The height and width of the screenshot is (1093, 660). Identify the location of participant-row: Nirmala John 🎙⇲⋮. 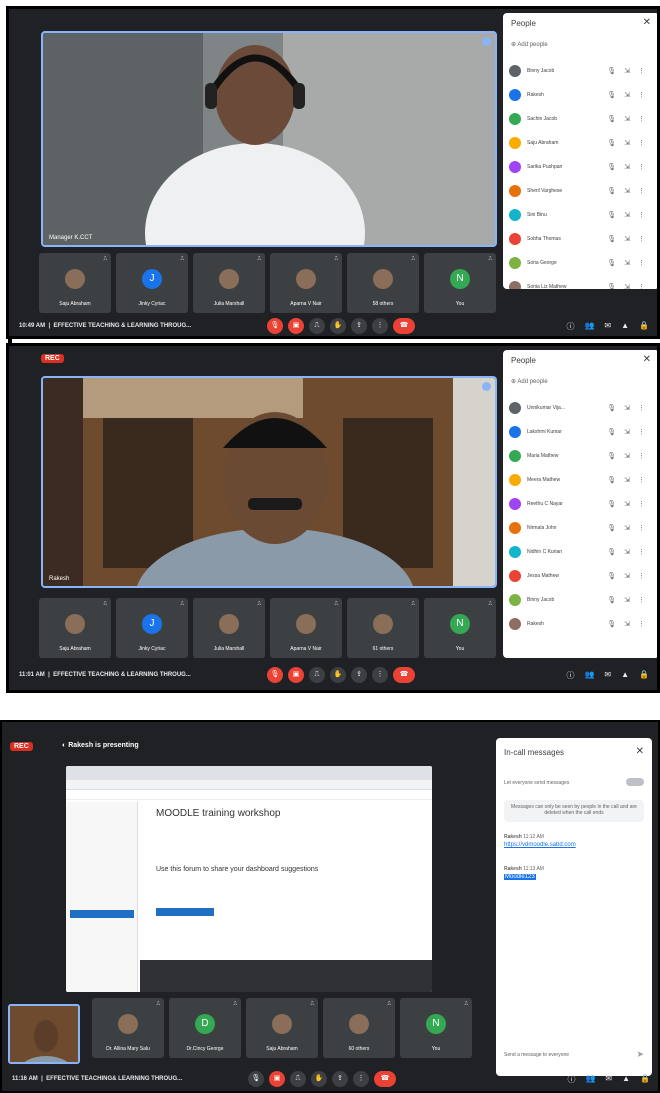
(581, 528).